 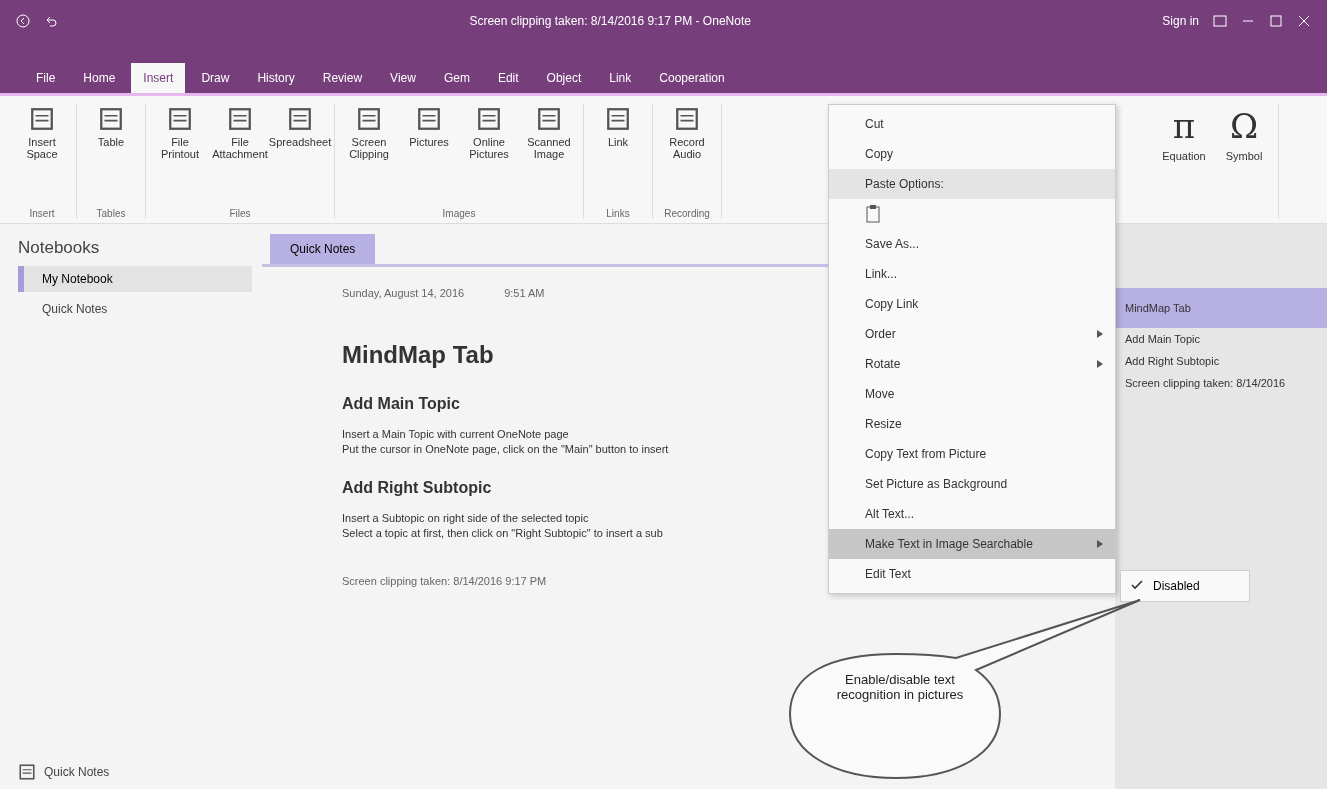 I want to click on ribbon-tab: Draw, so click(x=215, y=78).